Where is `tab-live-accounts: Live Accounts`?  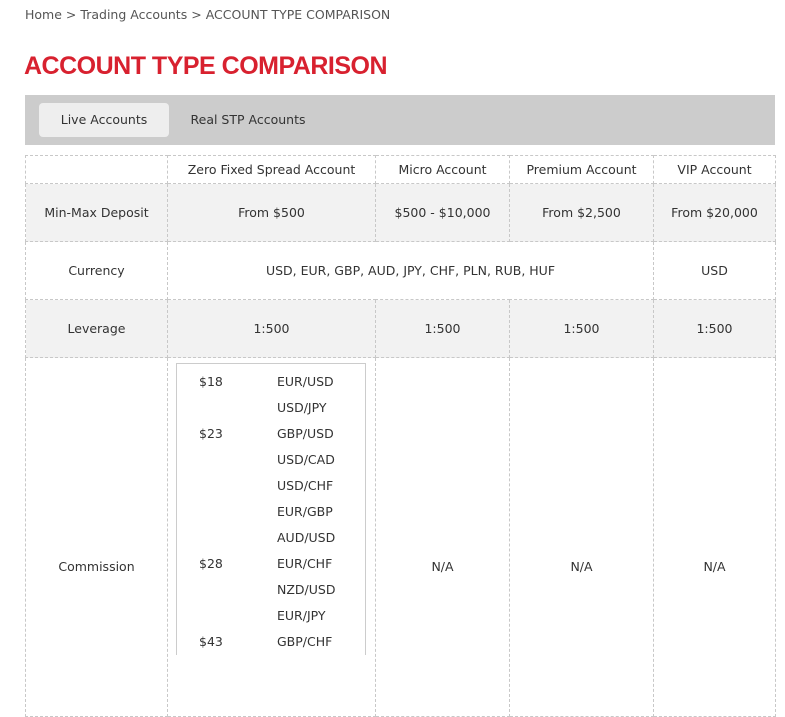 tab-live-accounts: Live Accounts is located at coordinates (104, 120).